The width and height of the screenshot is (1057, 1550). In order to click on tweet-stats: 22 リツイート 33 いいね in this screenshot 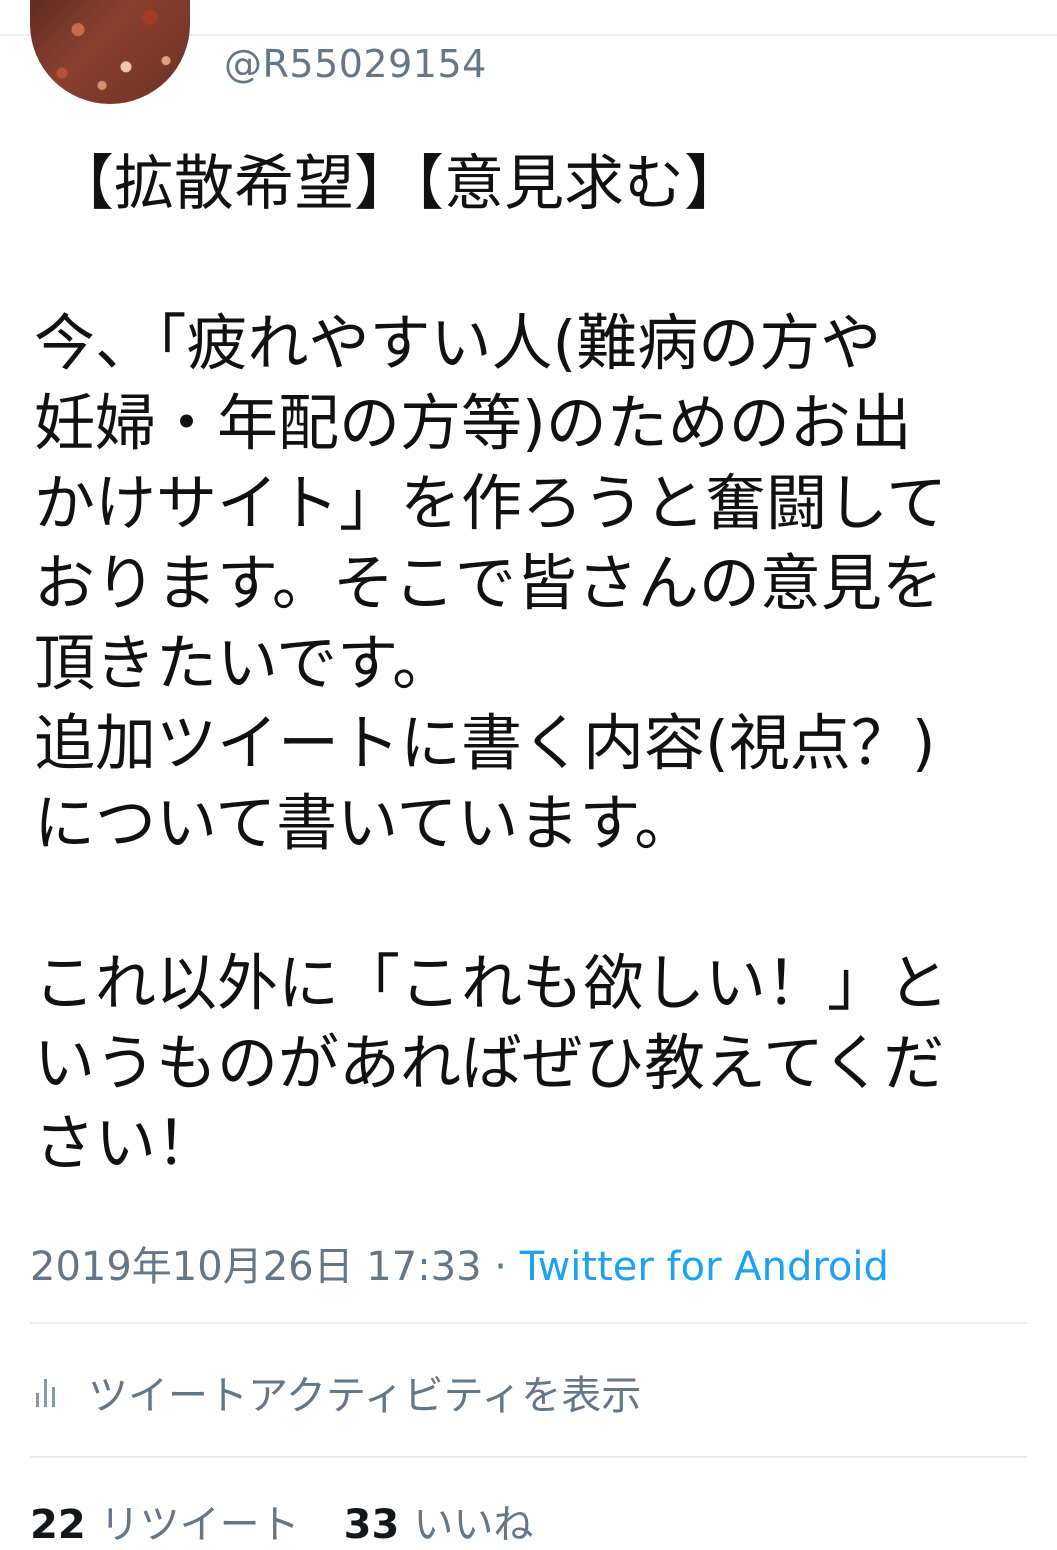, I will do `click(281, 1521)`.